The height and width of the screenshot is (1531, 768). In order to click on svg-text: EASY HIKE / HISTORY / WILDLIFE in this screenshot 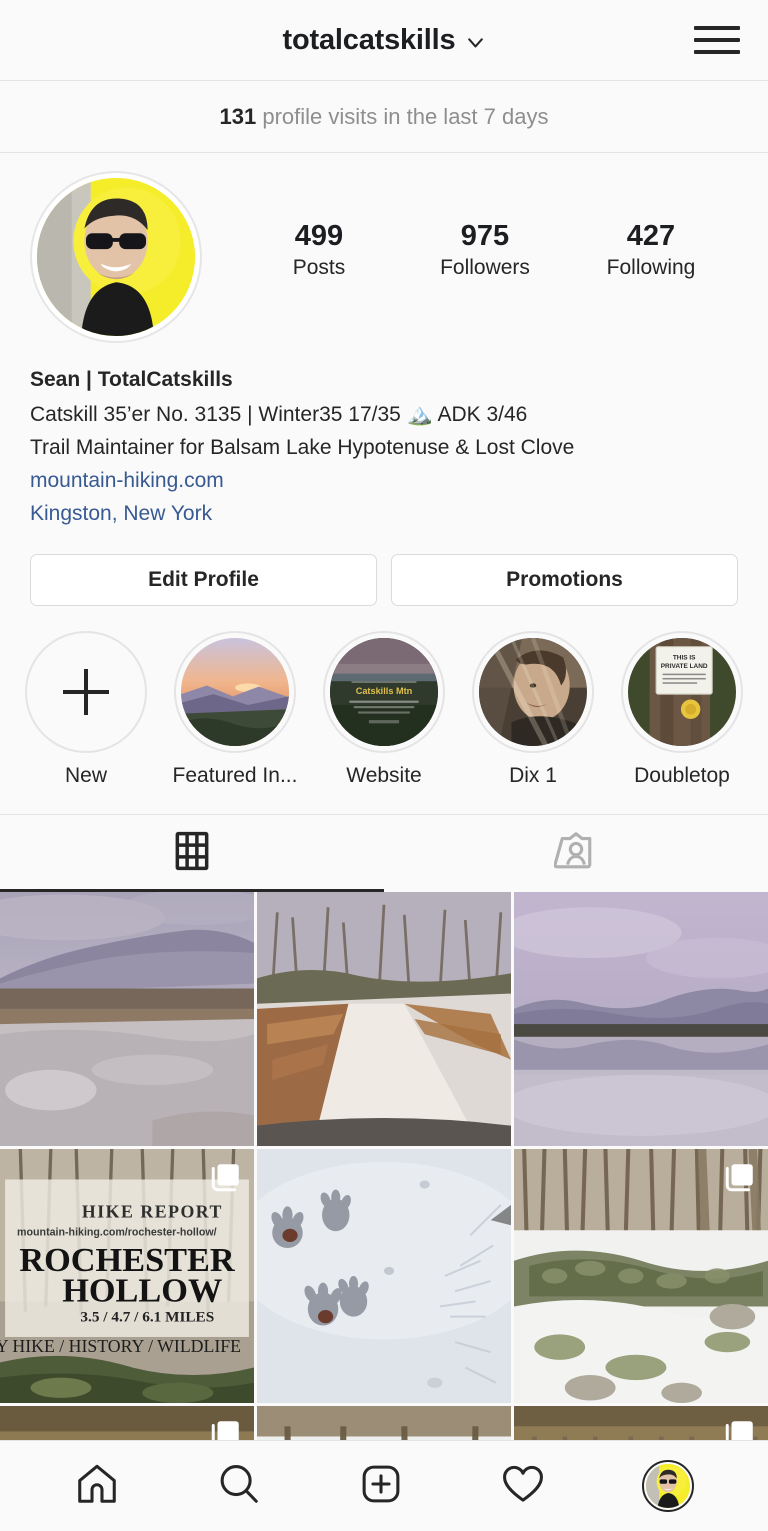, I will do `click(120, 1346)`.